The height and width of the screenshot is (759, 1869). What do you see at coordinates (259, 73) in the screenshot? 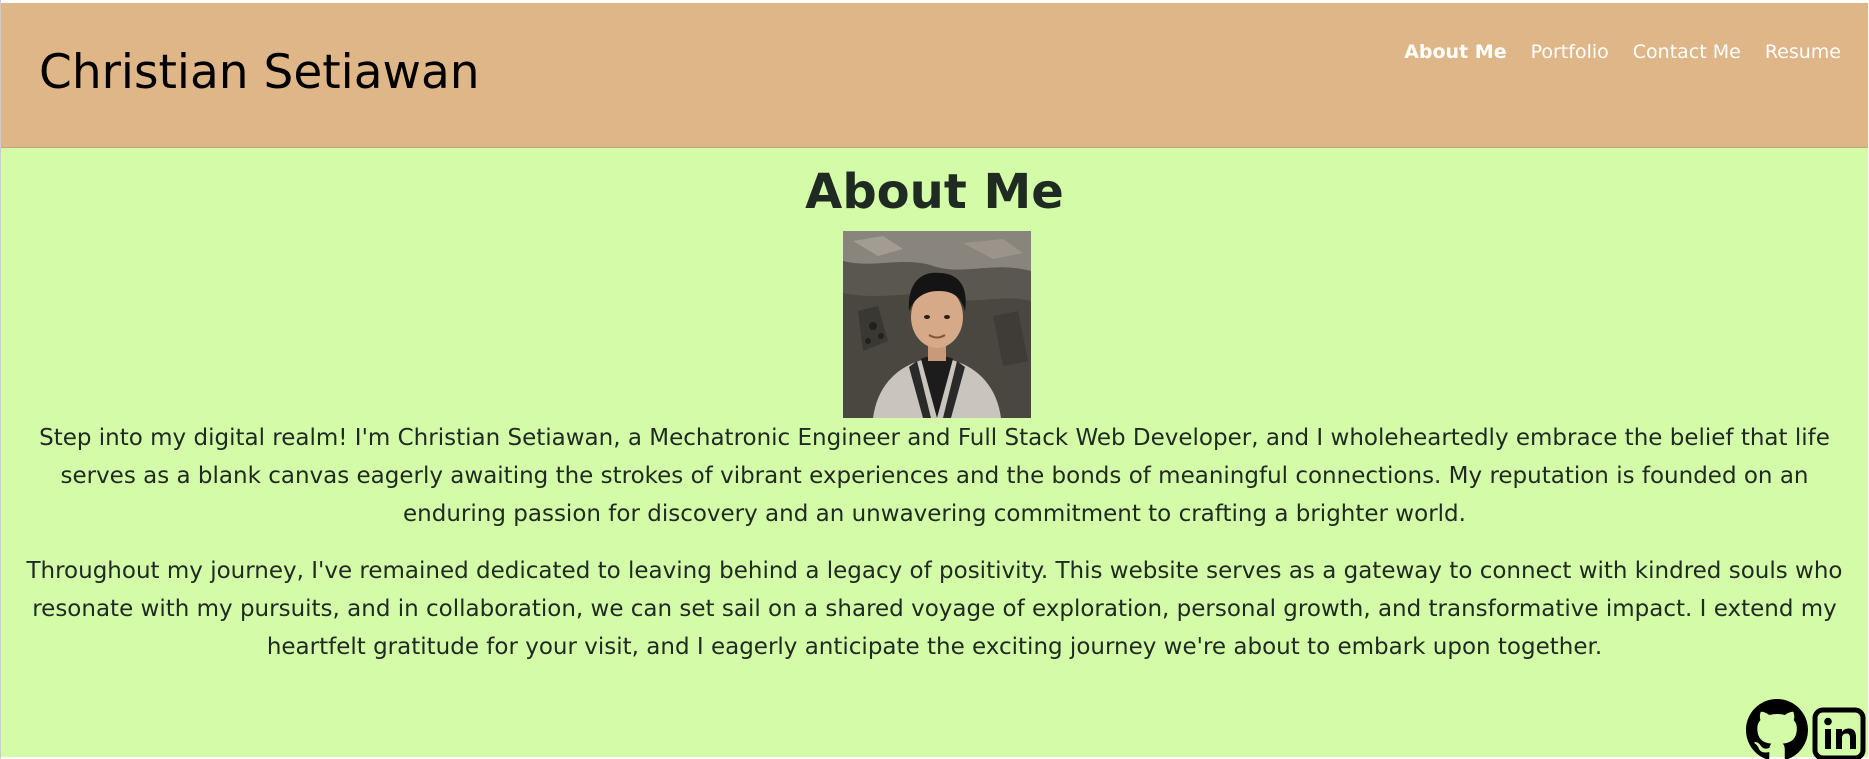
I see `site-title: Christian Setiawan` at bounding box center [259, 73].